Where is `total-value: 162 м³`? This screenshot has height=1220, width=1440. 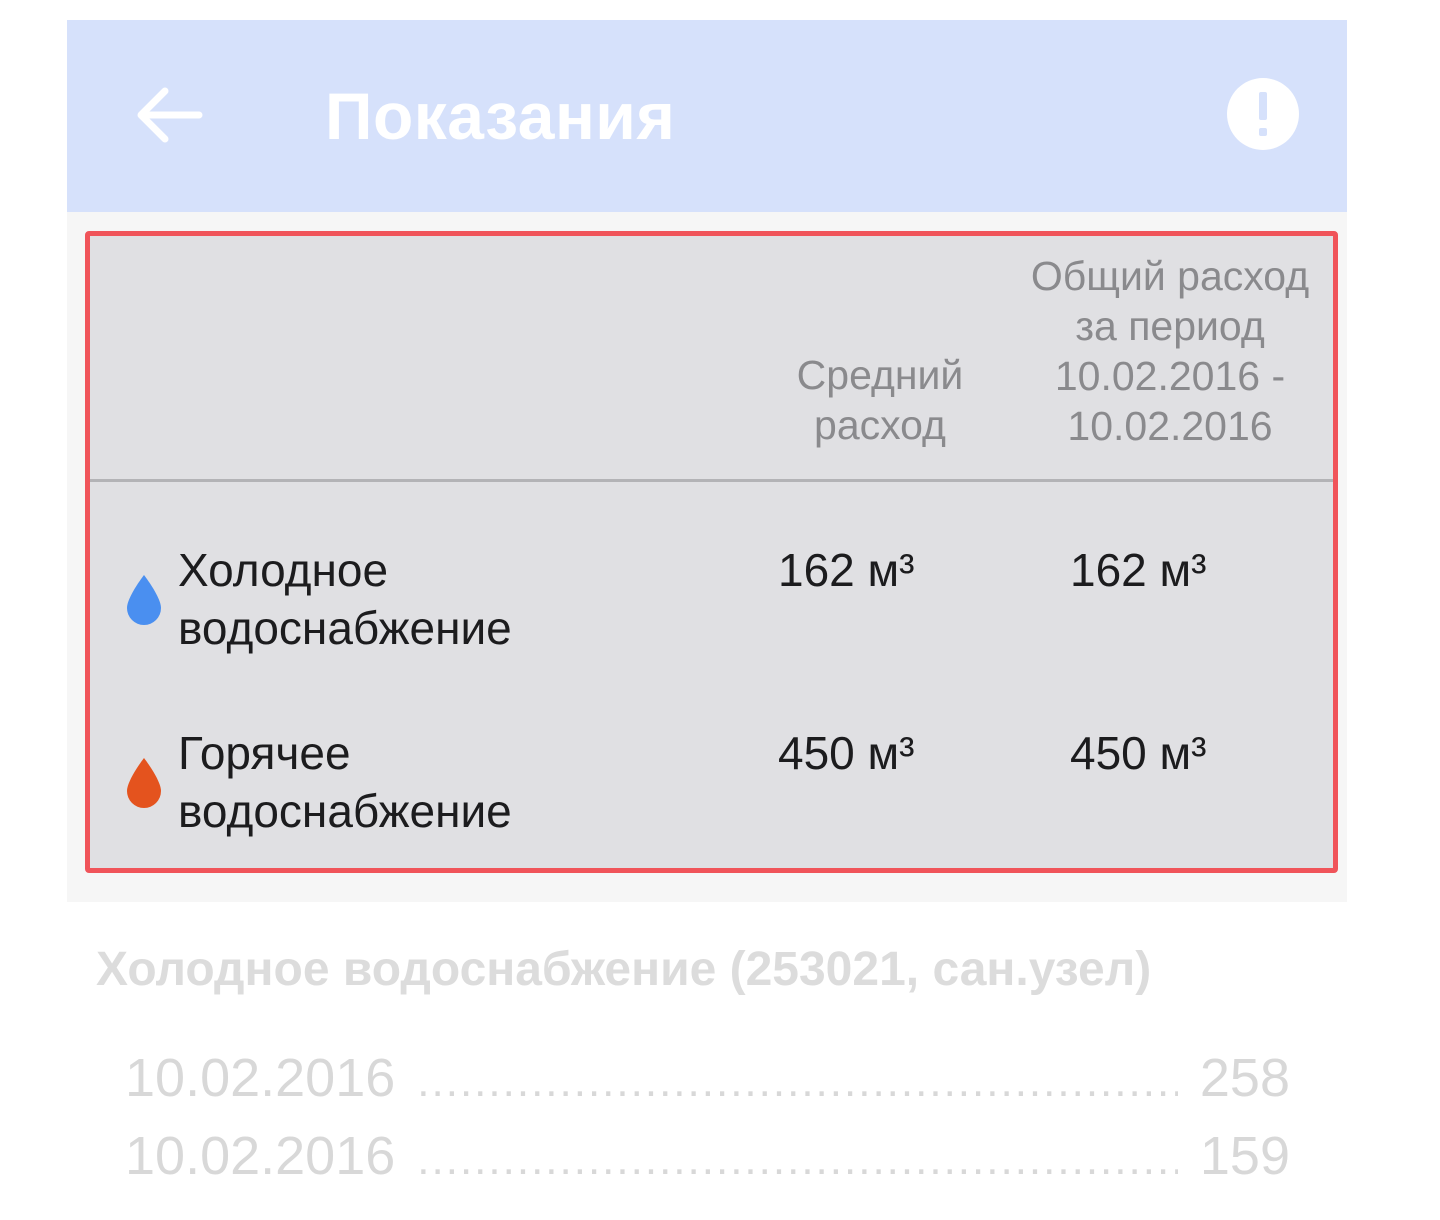
total-value: 162 м³ is located at coordinates (1138, 570).